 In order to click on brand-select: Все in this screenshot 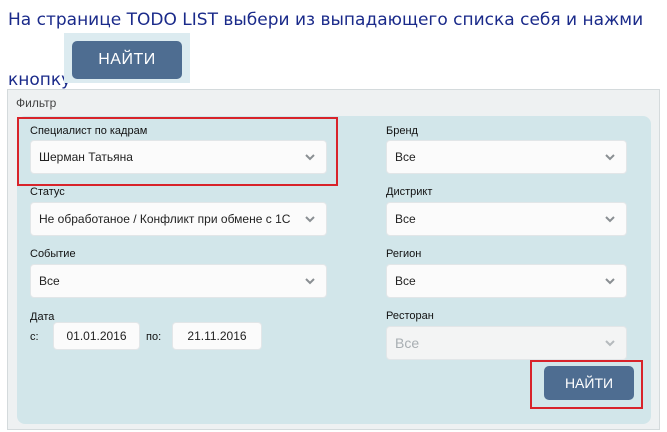, I will do `click(506, 157)`.